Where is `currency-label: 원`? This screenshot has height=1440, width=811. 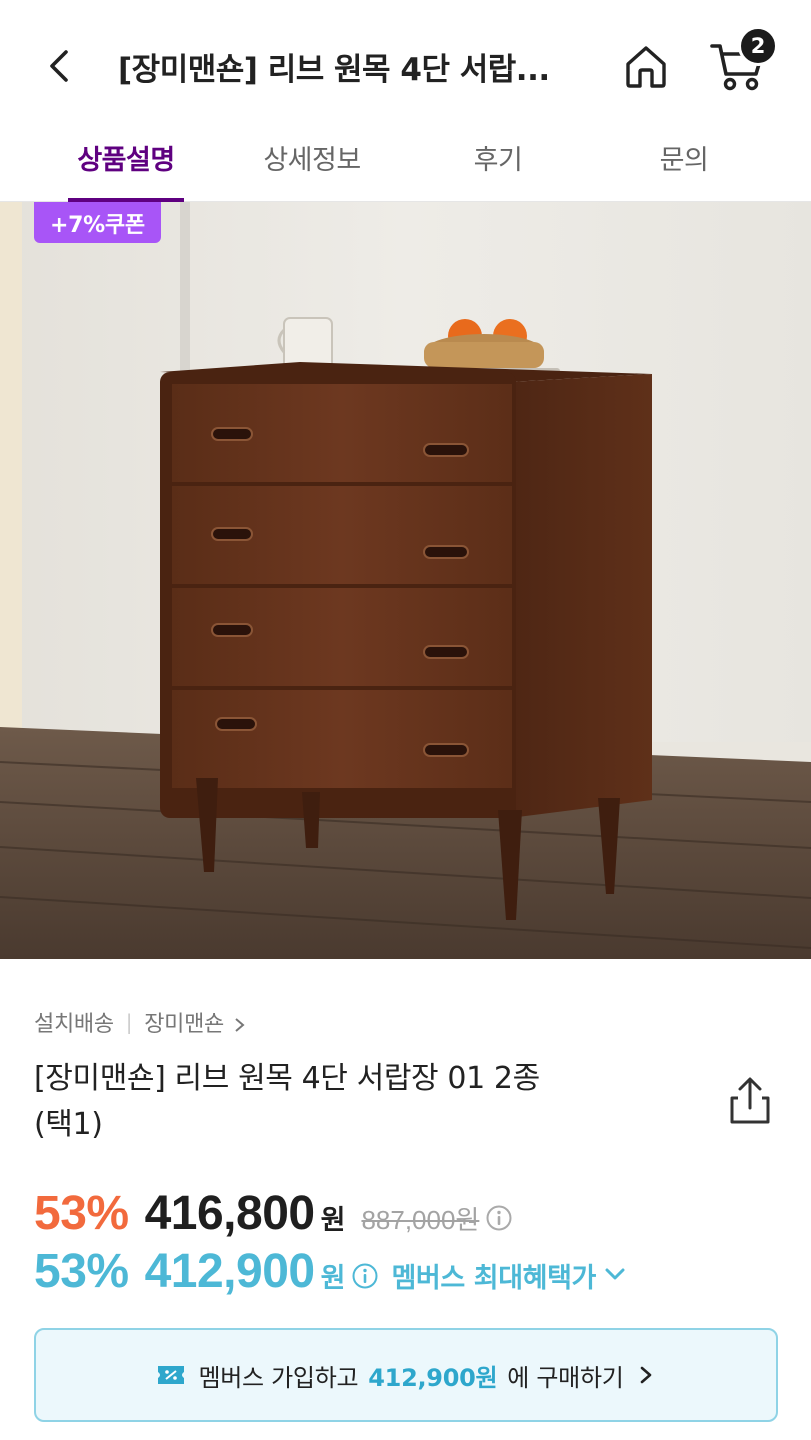
currency-label: 원 is located at coordinates (333, 1220).